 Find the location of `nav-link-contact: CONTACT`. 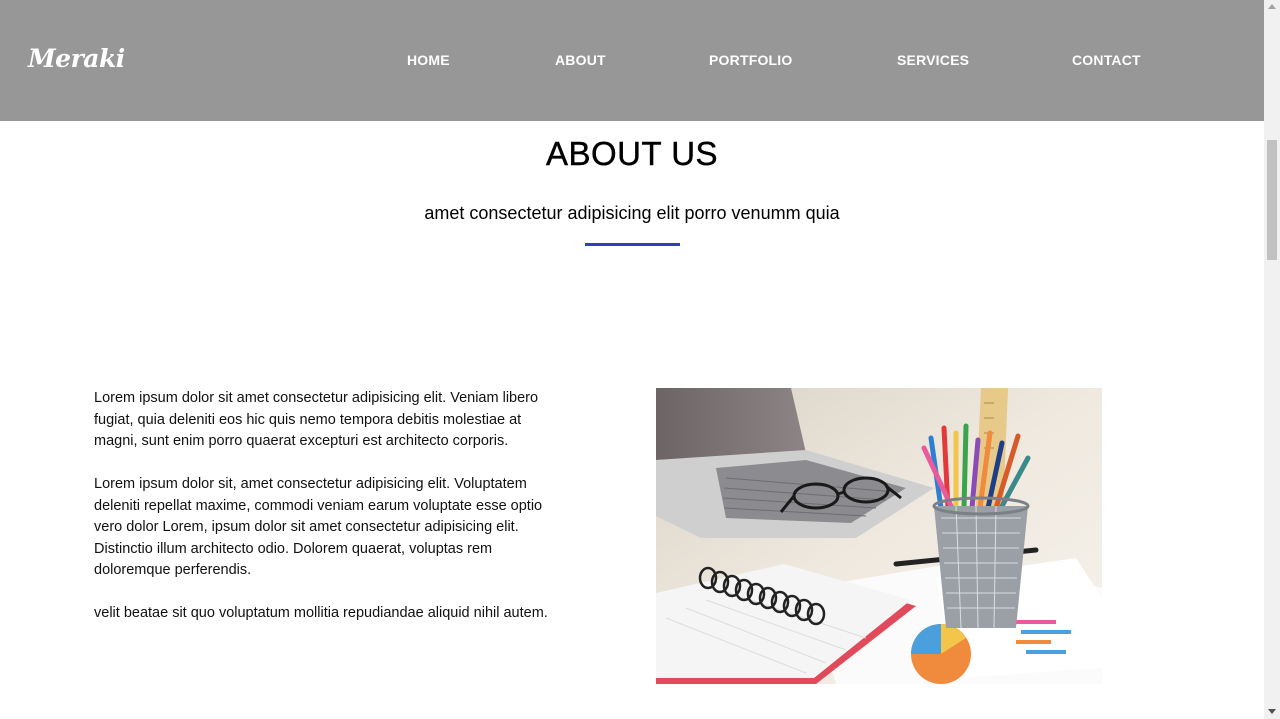

nav-link-contact: CONTACT is located at coordinates (1106, 60).